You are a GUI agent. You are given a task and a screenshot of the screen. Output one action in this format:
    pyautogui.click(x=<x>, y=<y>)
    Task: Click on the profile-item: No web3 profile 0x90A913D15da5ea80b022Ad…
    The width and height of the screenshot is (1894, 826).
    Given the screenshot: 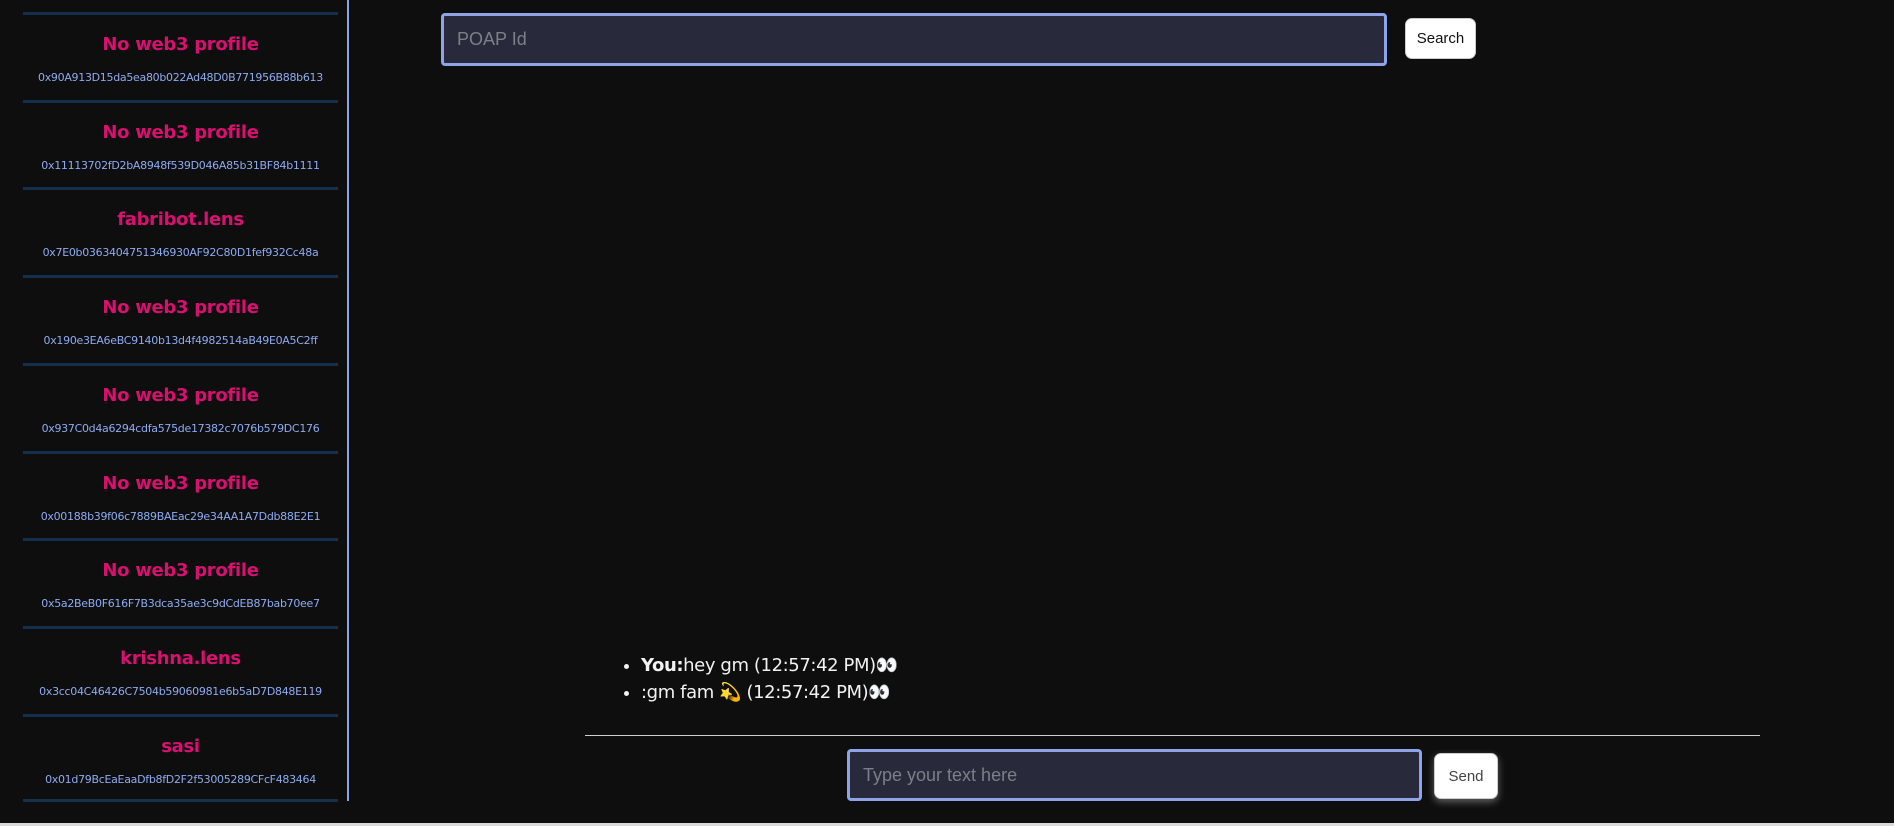 What is the action you would take?
    pyautogui.click(x=180, y=56)
    